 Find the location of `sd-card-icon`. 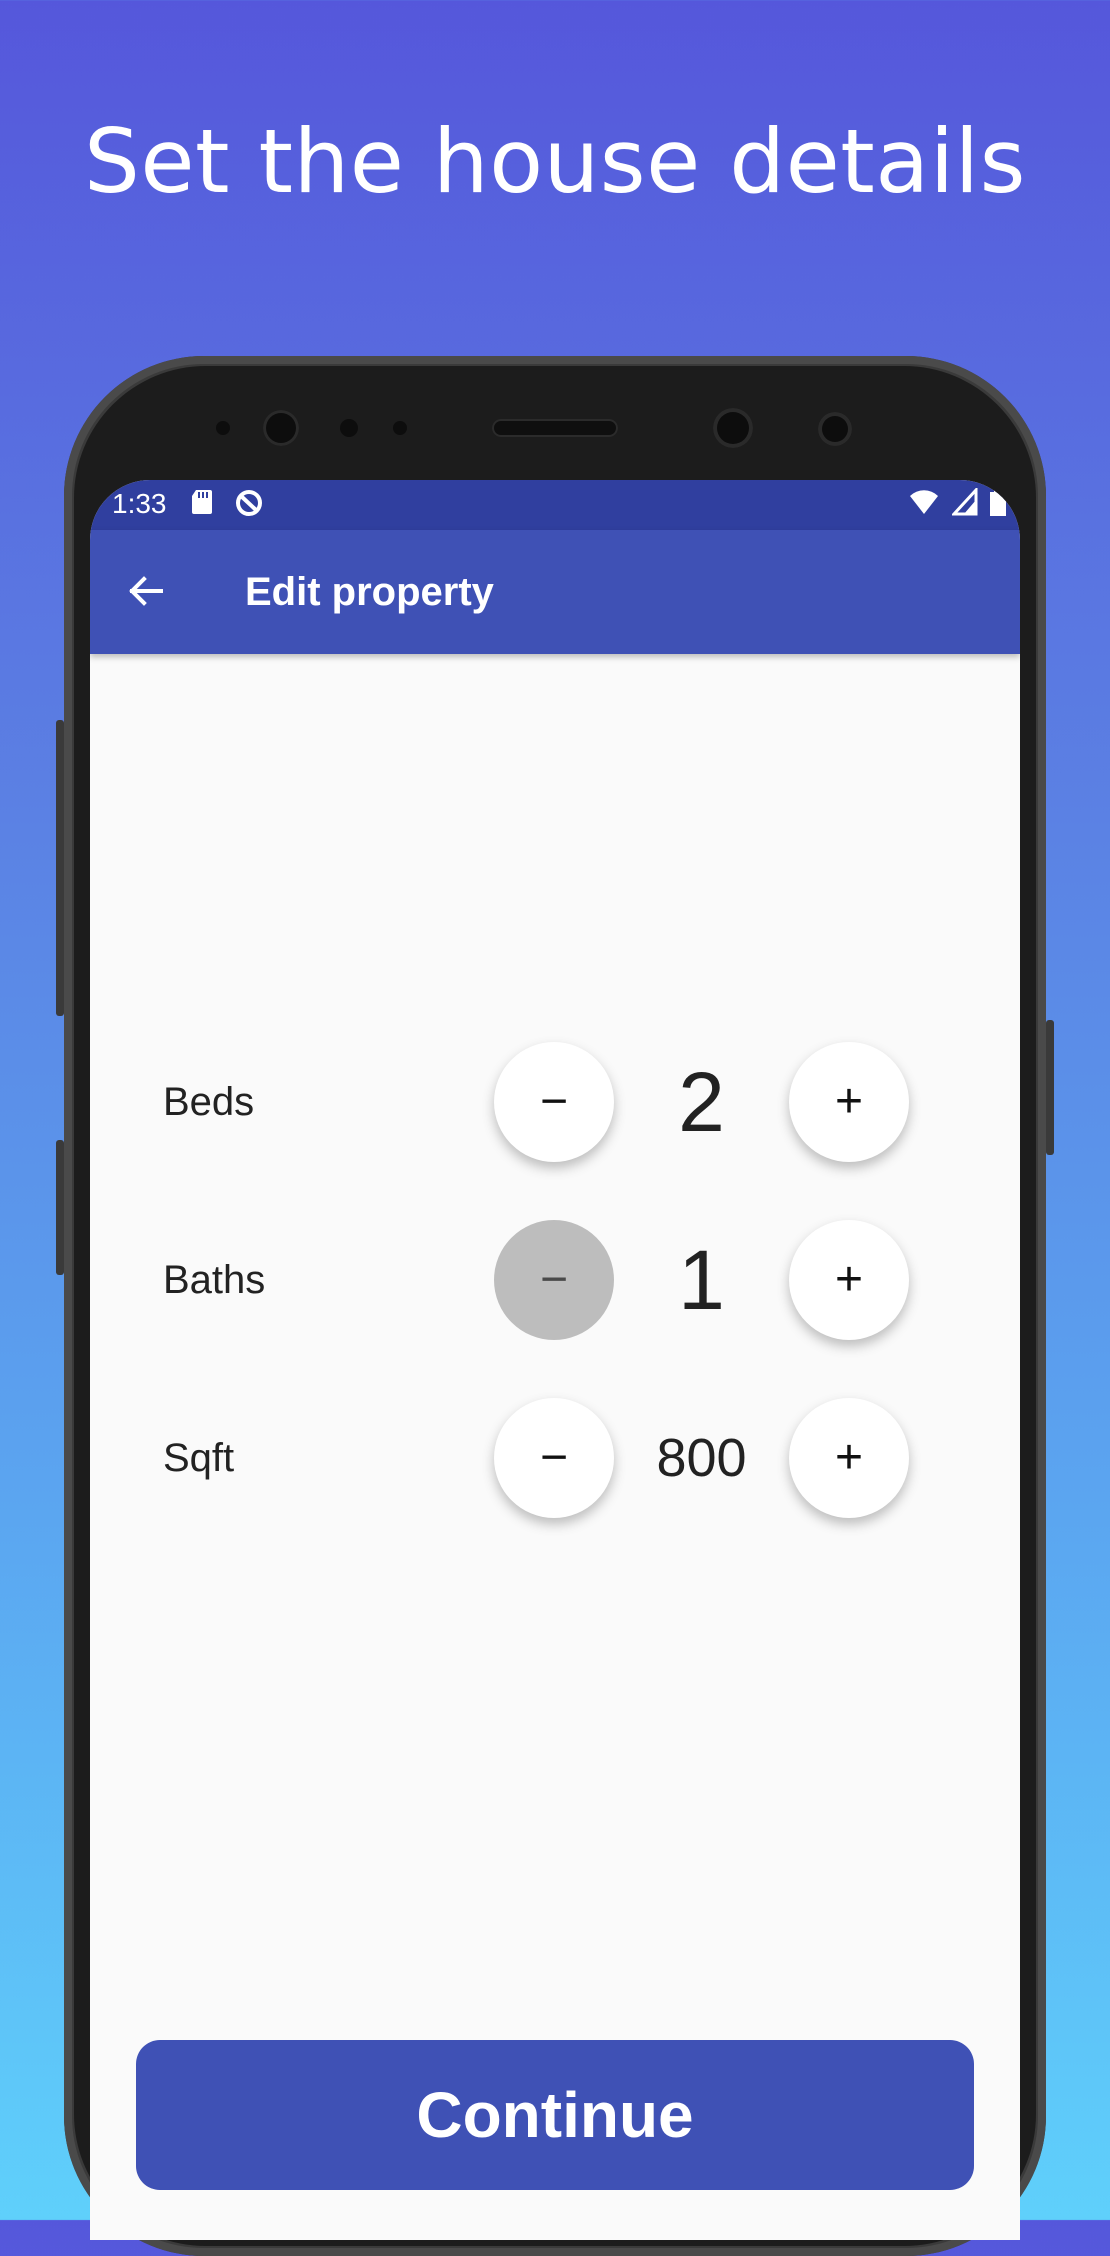

sd-card-icon is located at coordinates (202, 505).